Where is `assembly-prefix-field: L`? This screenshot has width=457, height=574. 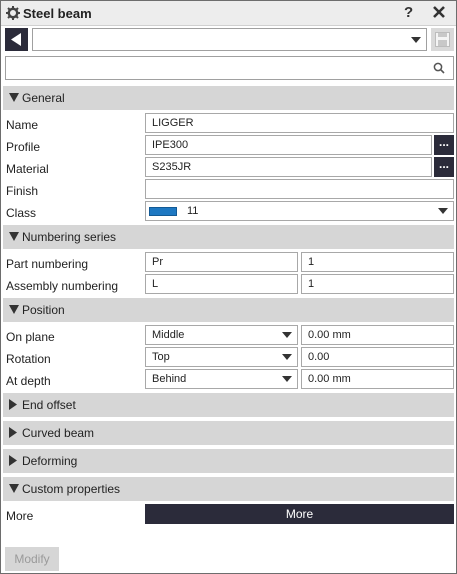
assembly-prefix-field: L is located at coordinates (221, 284).